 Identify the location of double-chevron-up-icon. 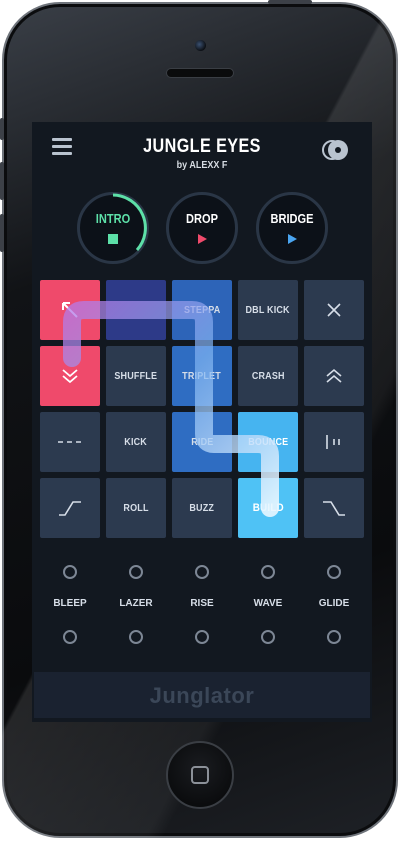
(334, 375).